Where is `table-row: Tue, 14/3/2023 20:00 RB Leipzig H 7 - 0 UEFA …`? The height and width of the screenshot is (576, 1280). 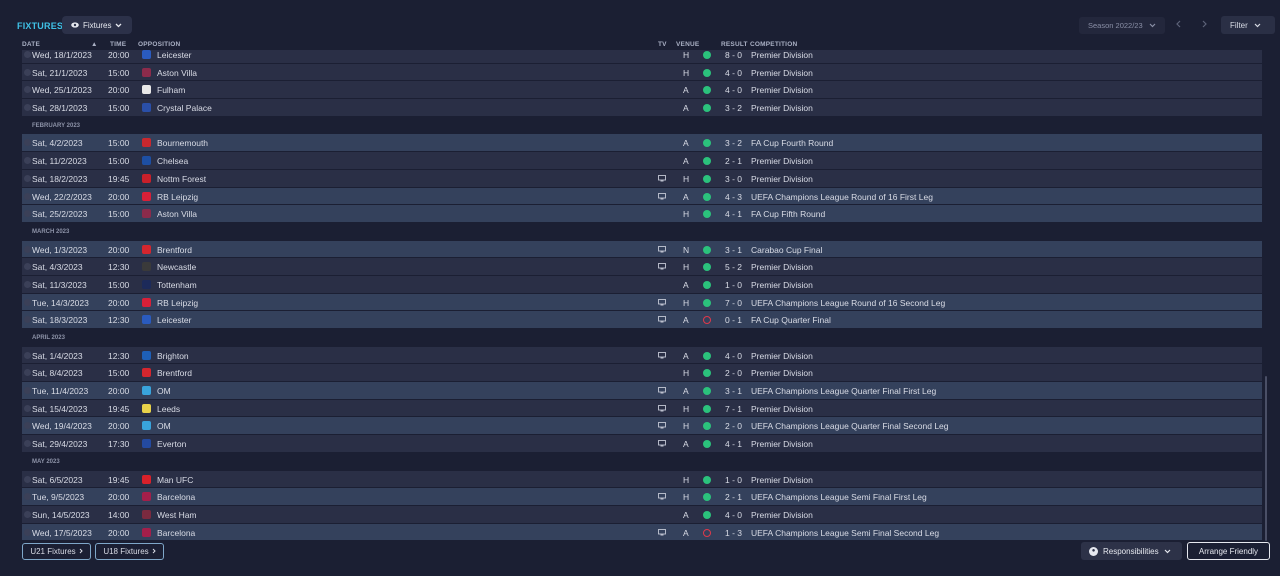 table-row: Tue, 14/3/2023 20:00 RB Leipzig H 7 - 0 UEFA … is located at coordinates (642, 302).